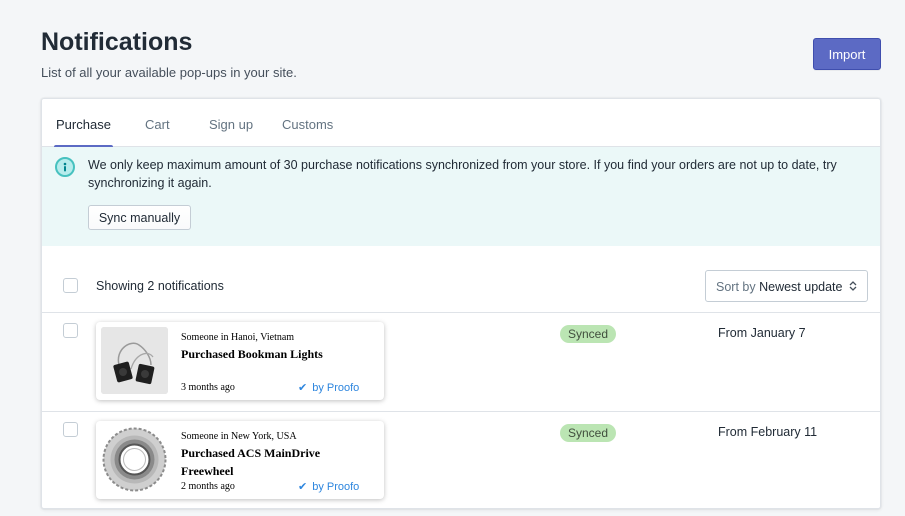 The width and height of the screenshot is (905, 516). What do you see at coordinates (461, 123) in the screenshot?
I see `tab-bar: Purchase Cart Sign up Customs` at bounding box center [461, 123].